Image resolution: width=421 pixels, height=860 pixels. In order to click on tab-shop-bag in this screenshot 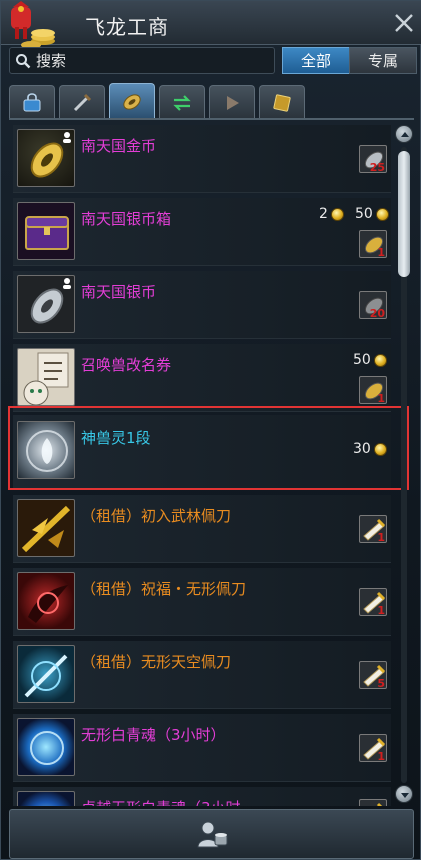, I will do `click(32, 102)`.